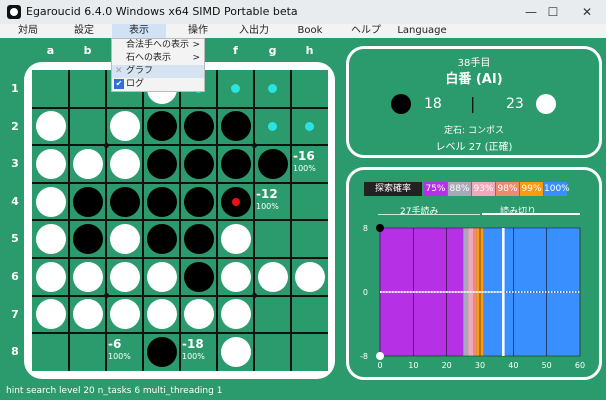  I want to click on x-tick-label: 50, so click(547, 365).